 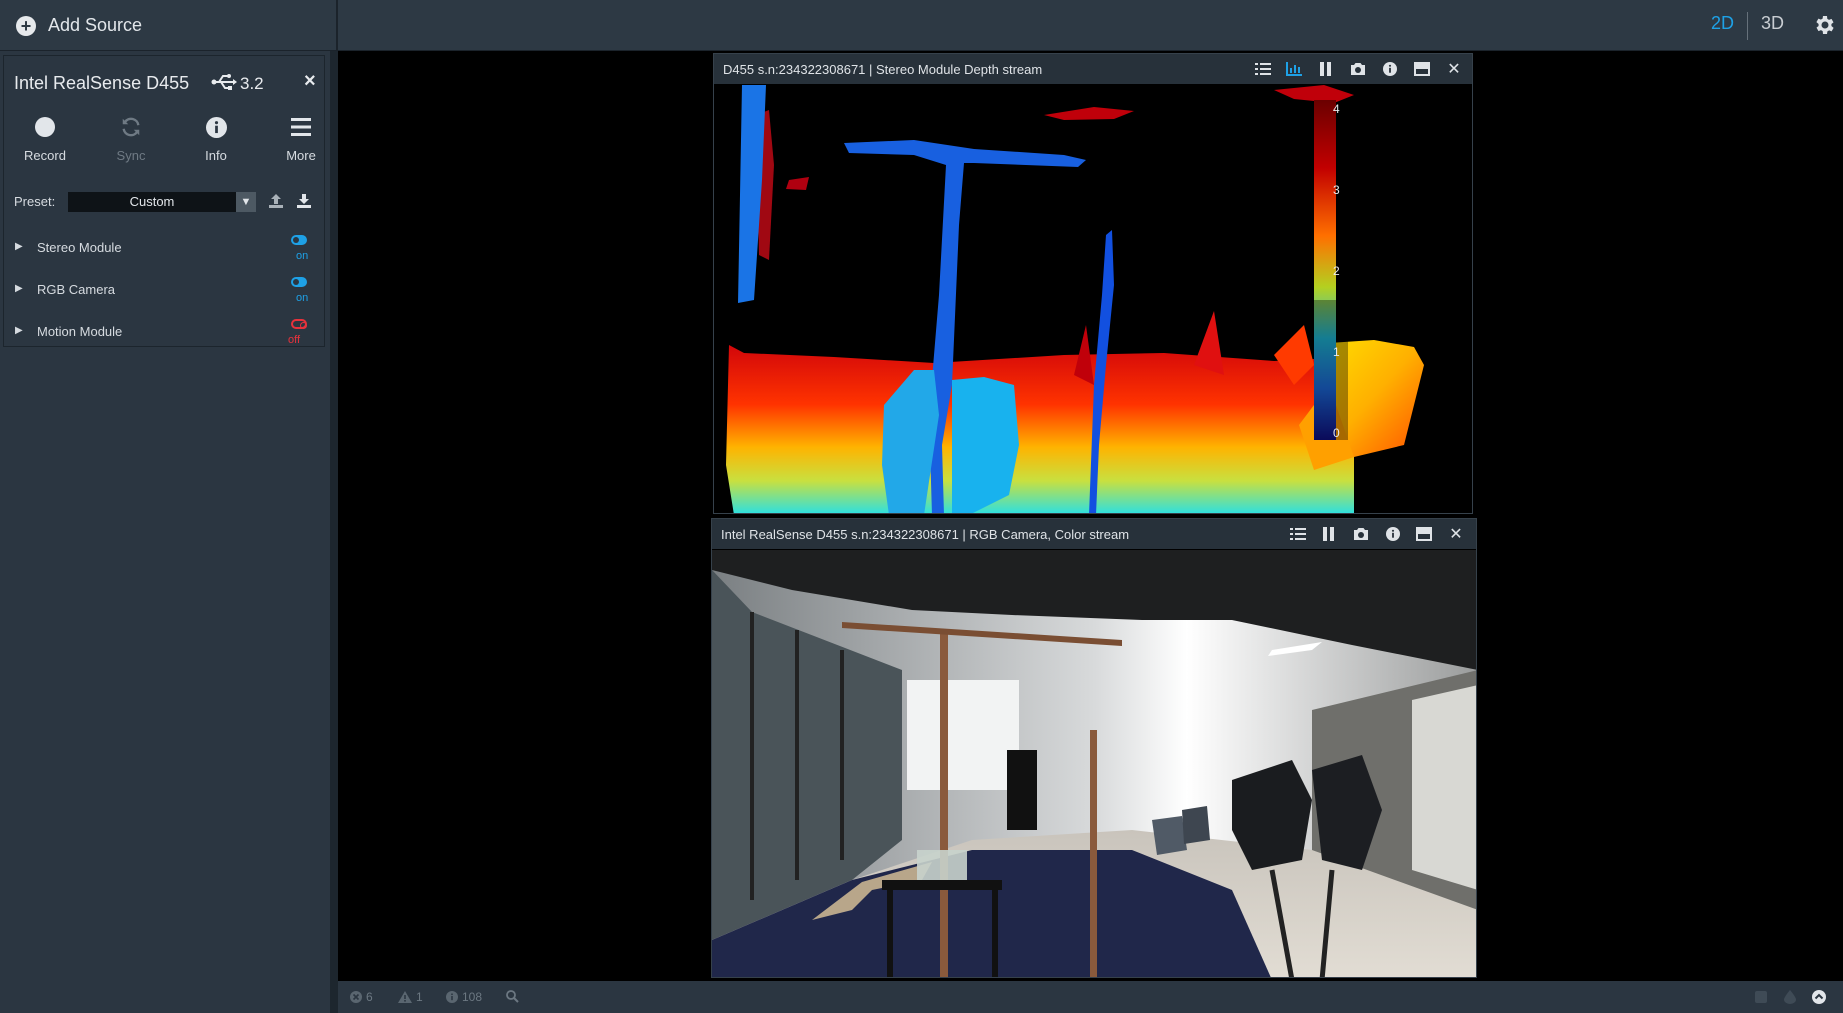 What do you see at coordinates (1336, 109) in the screenshot?
I see `colormap-tick: 4` at bounding box center [1336, 109].